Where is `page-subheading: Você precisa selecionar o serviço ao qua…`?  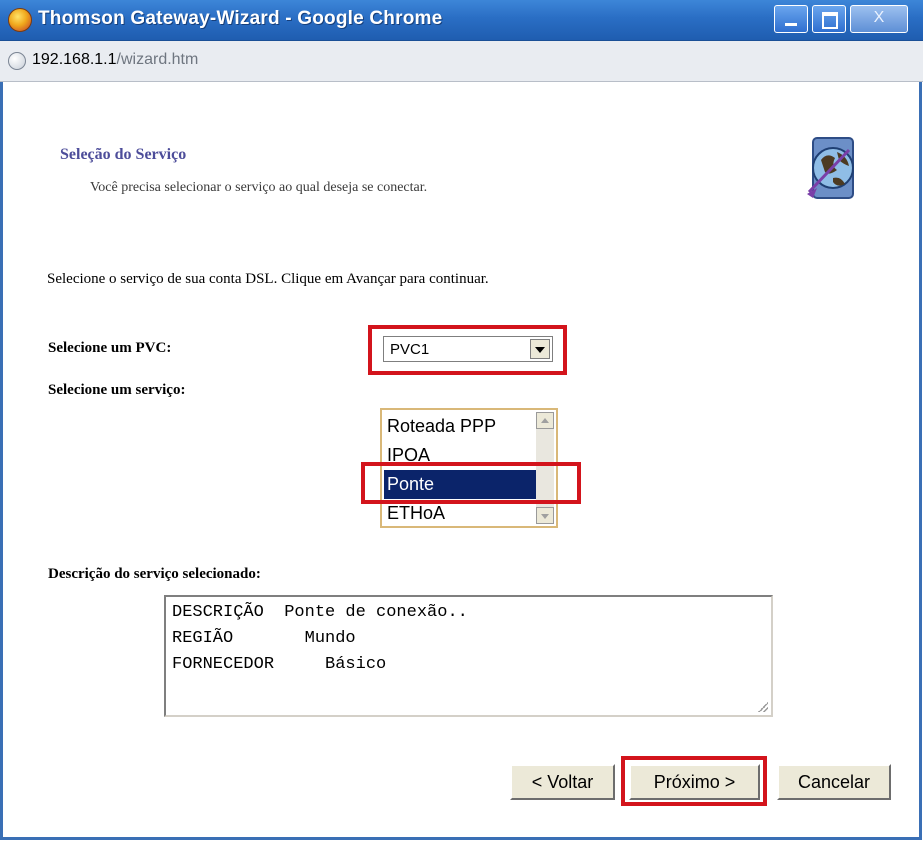
page-subheading: Você precisa selecionar o serviço ao qua… is located at coordinates (259, 187).